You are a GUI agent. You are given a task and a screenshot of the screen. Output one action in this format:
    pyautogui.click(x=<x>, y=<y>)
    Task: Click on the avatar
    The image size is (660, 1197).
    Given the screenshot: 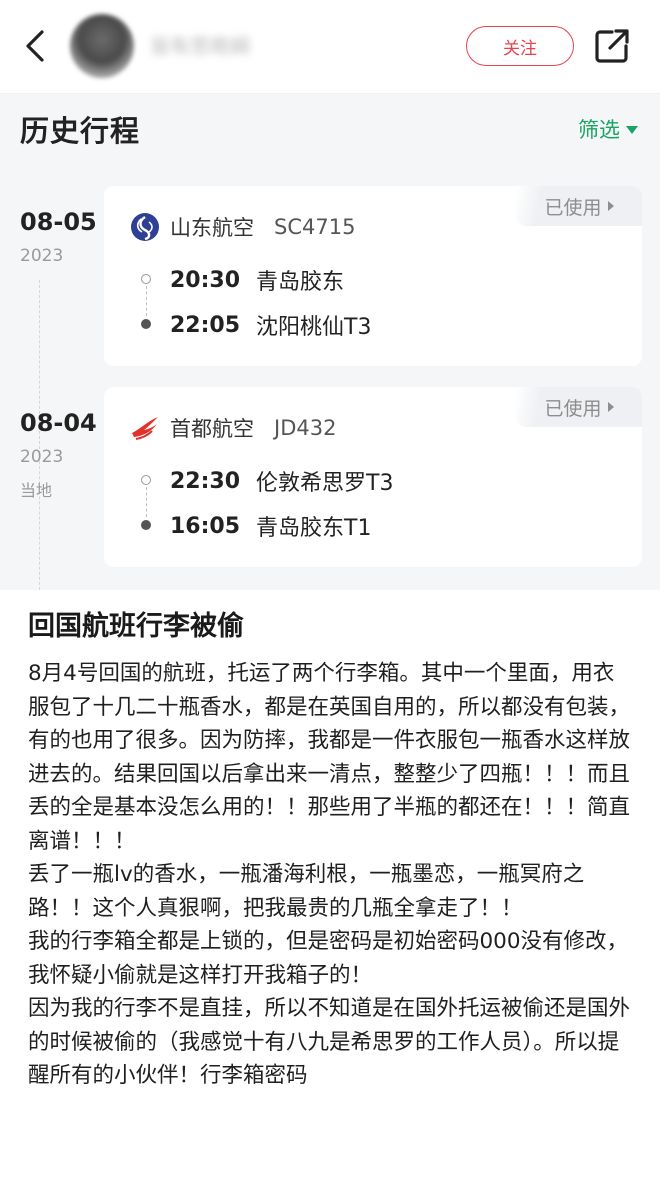 What is the action you would take?
    pyautogui.click(x=102, y=46)
    